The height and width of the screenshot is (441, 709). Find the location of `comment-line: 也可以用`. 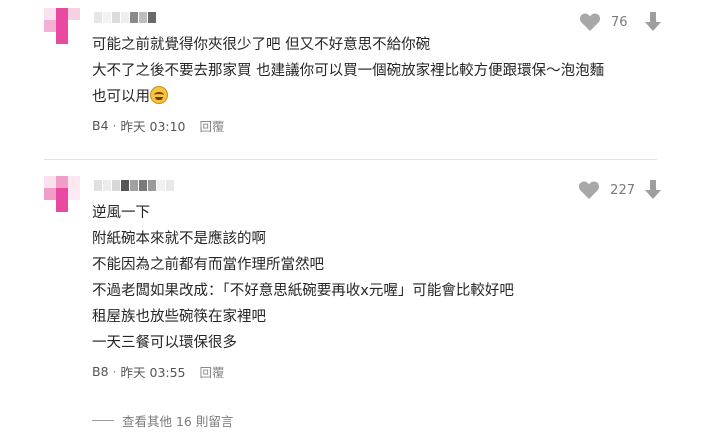

comment-line: 也可以用 is located at coordinates (376, 97).